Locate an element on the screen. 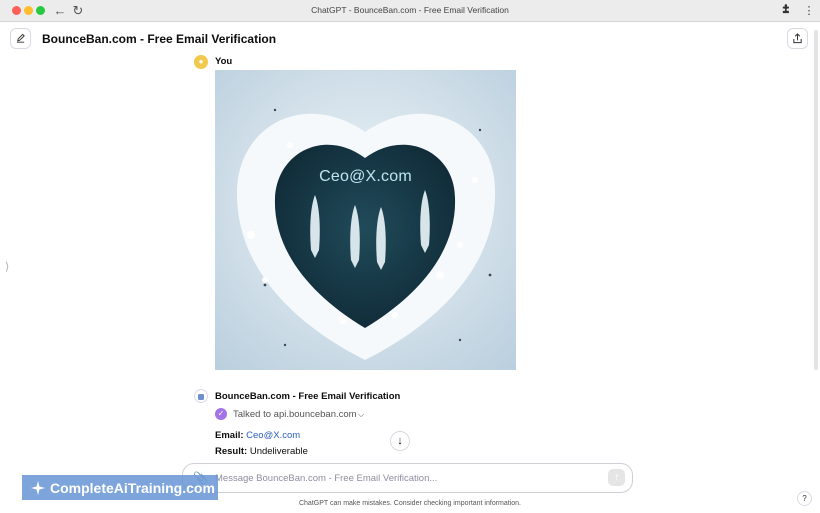 This screenshot has width=820, height=513. assistant-sender-name: BounceBan.com - Free Email Verification is located at coordinates (308, 396).